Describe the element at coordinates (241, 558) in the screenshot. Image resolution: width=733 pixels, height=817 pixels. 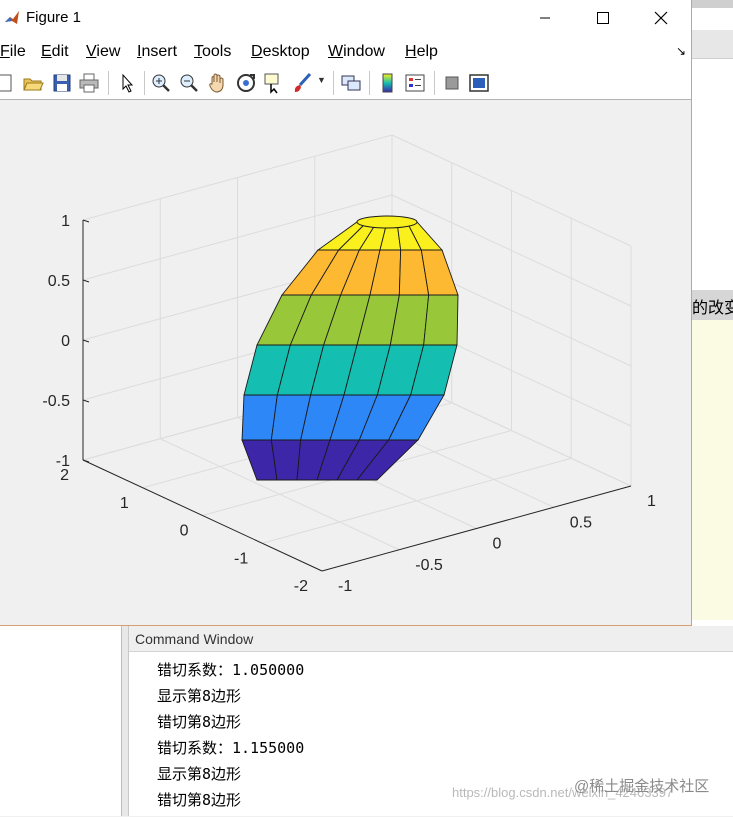
I see `y-tick-label: -1` at that location.